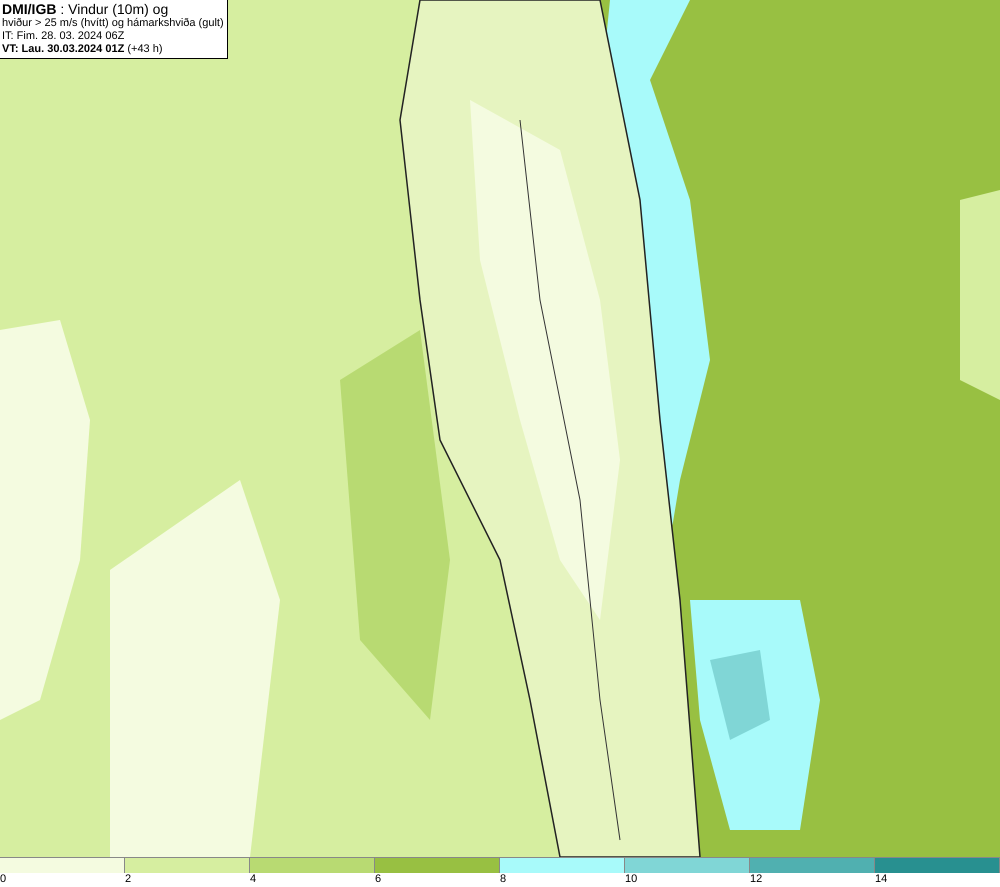 The width and height of the screenshot is (1000, 887). Describe the element at coordinates (113, 23) in the screenshot. I see `title-line: hviður > 25 m/s (hvítt) og hámarkshviða (gult)` at that location.